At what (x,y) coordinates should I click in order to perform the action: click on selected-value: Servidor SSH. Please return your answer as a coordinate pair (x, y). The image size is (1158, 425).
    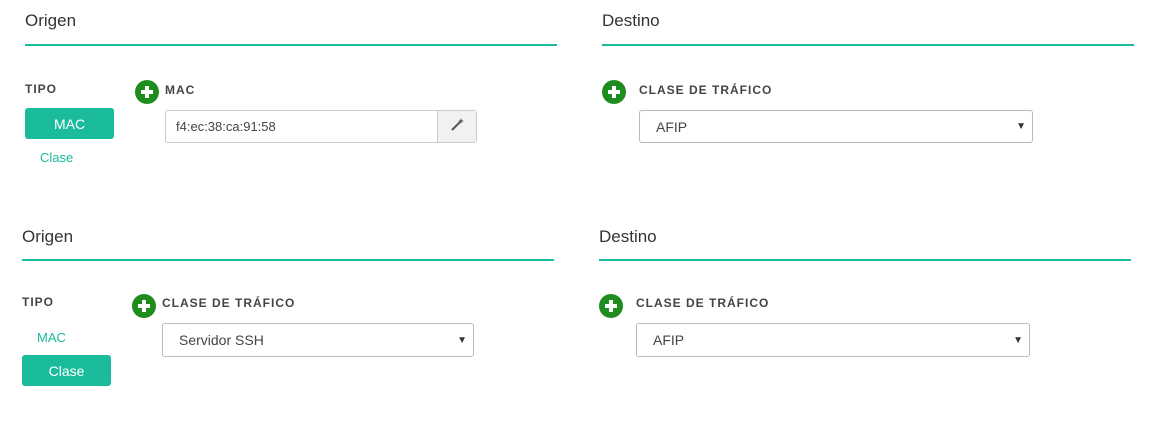
    Looking at the image, I should click on (221, 340).